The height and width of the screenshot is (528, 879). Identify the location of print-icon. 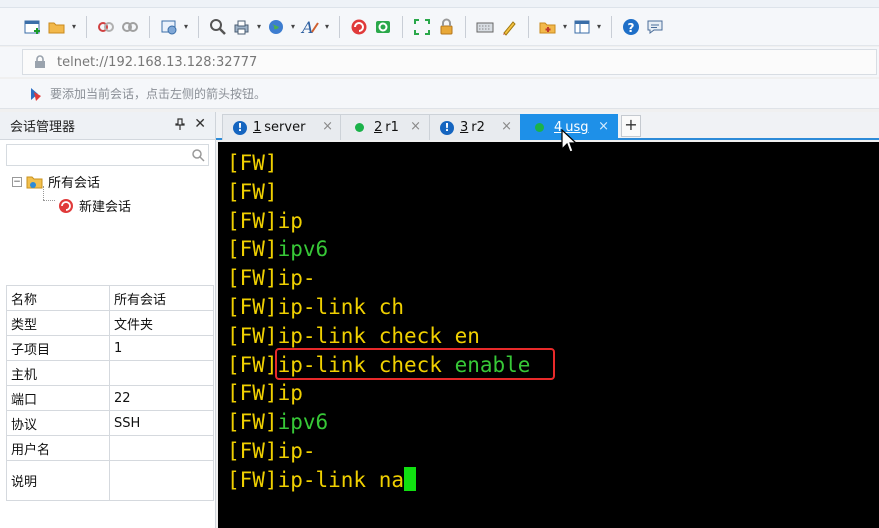
(242, 27).